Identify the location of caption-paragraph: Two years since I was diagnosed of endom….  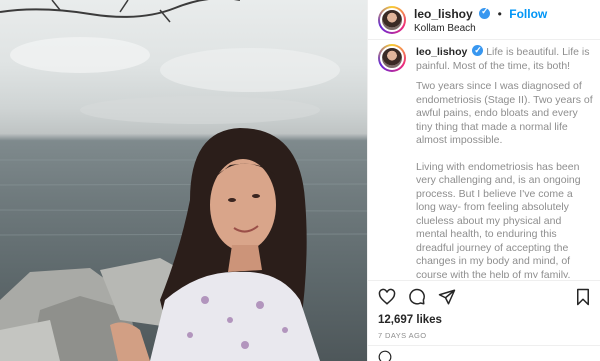
(504, 113).